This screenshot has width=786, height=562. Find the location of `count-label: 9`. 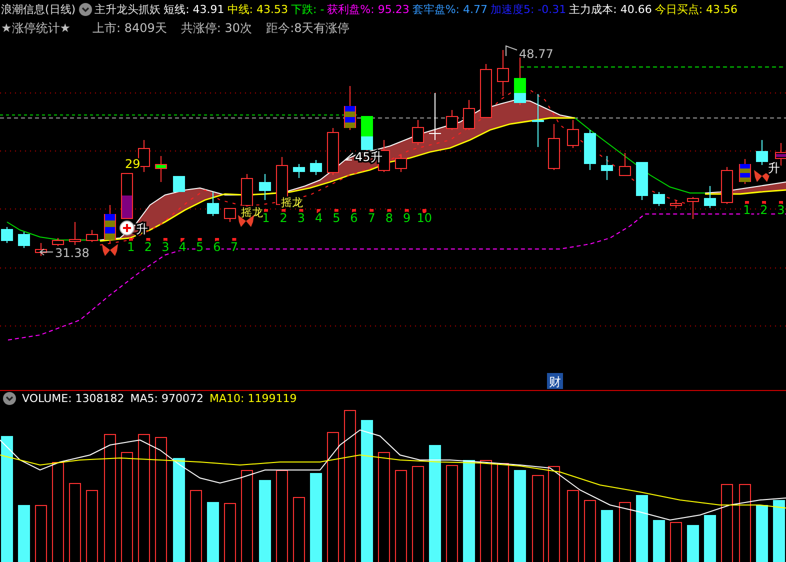

count-label: 9 is located at coordinates (406, 218).